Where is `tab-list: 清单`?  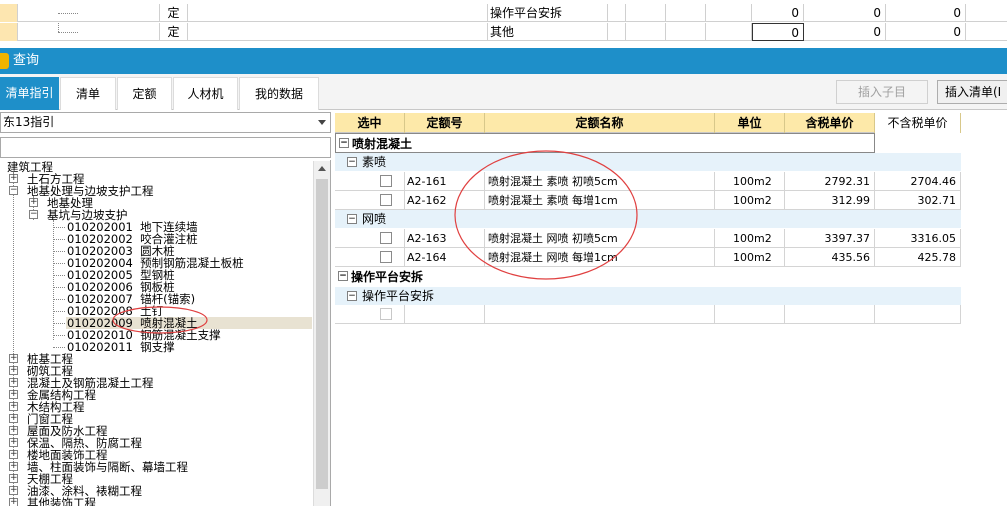
tab-list: 清单 is located at coordinates (88, 93).